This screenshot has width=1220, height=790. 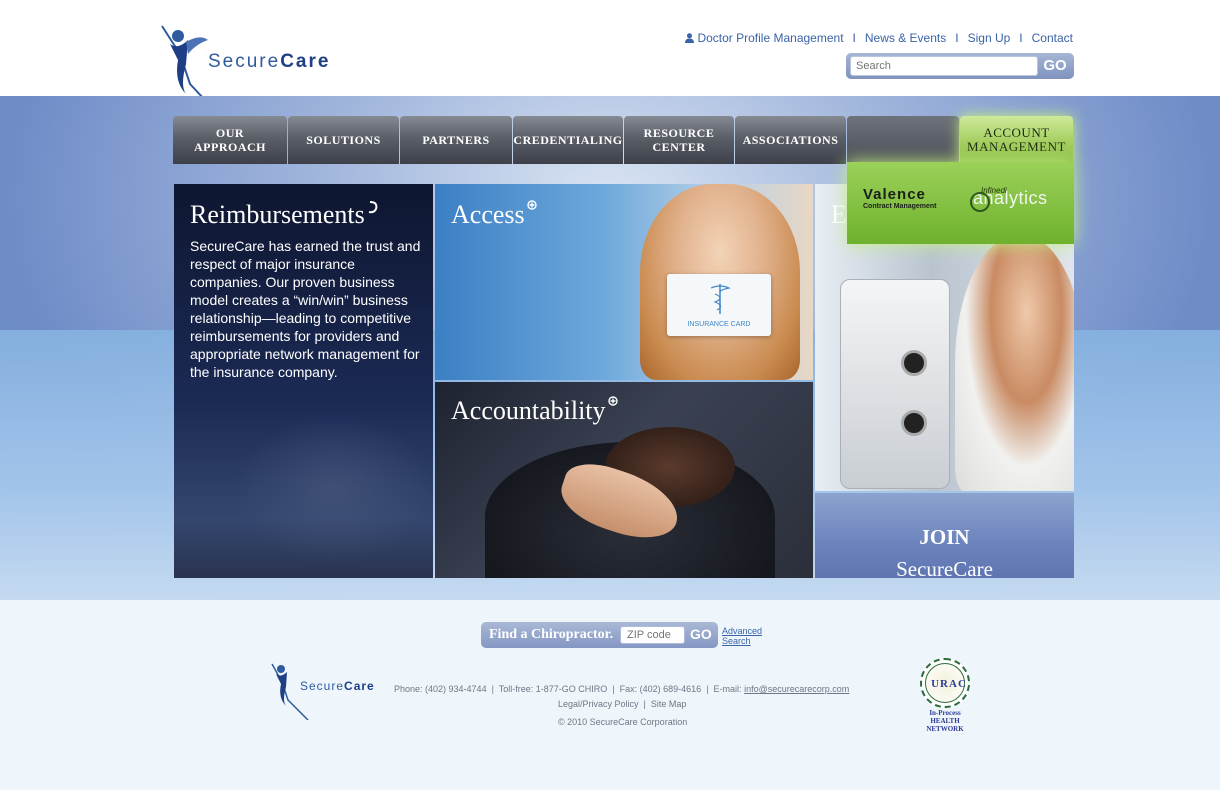 What do you see at coordinates (456, 140) in the screenshot?
I see `nav-partners: PARTNERS` at bounding box center [456, 140].